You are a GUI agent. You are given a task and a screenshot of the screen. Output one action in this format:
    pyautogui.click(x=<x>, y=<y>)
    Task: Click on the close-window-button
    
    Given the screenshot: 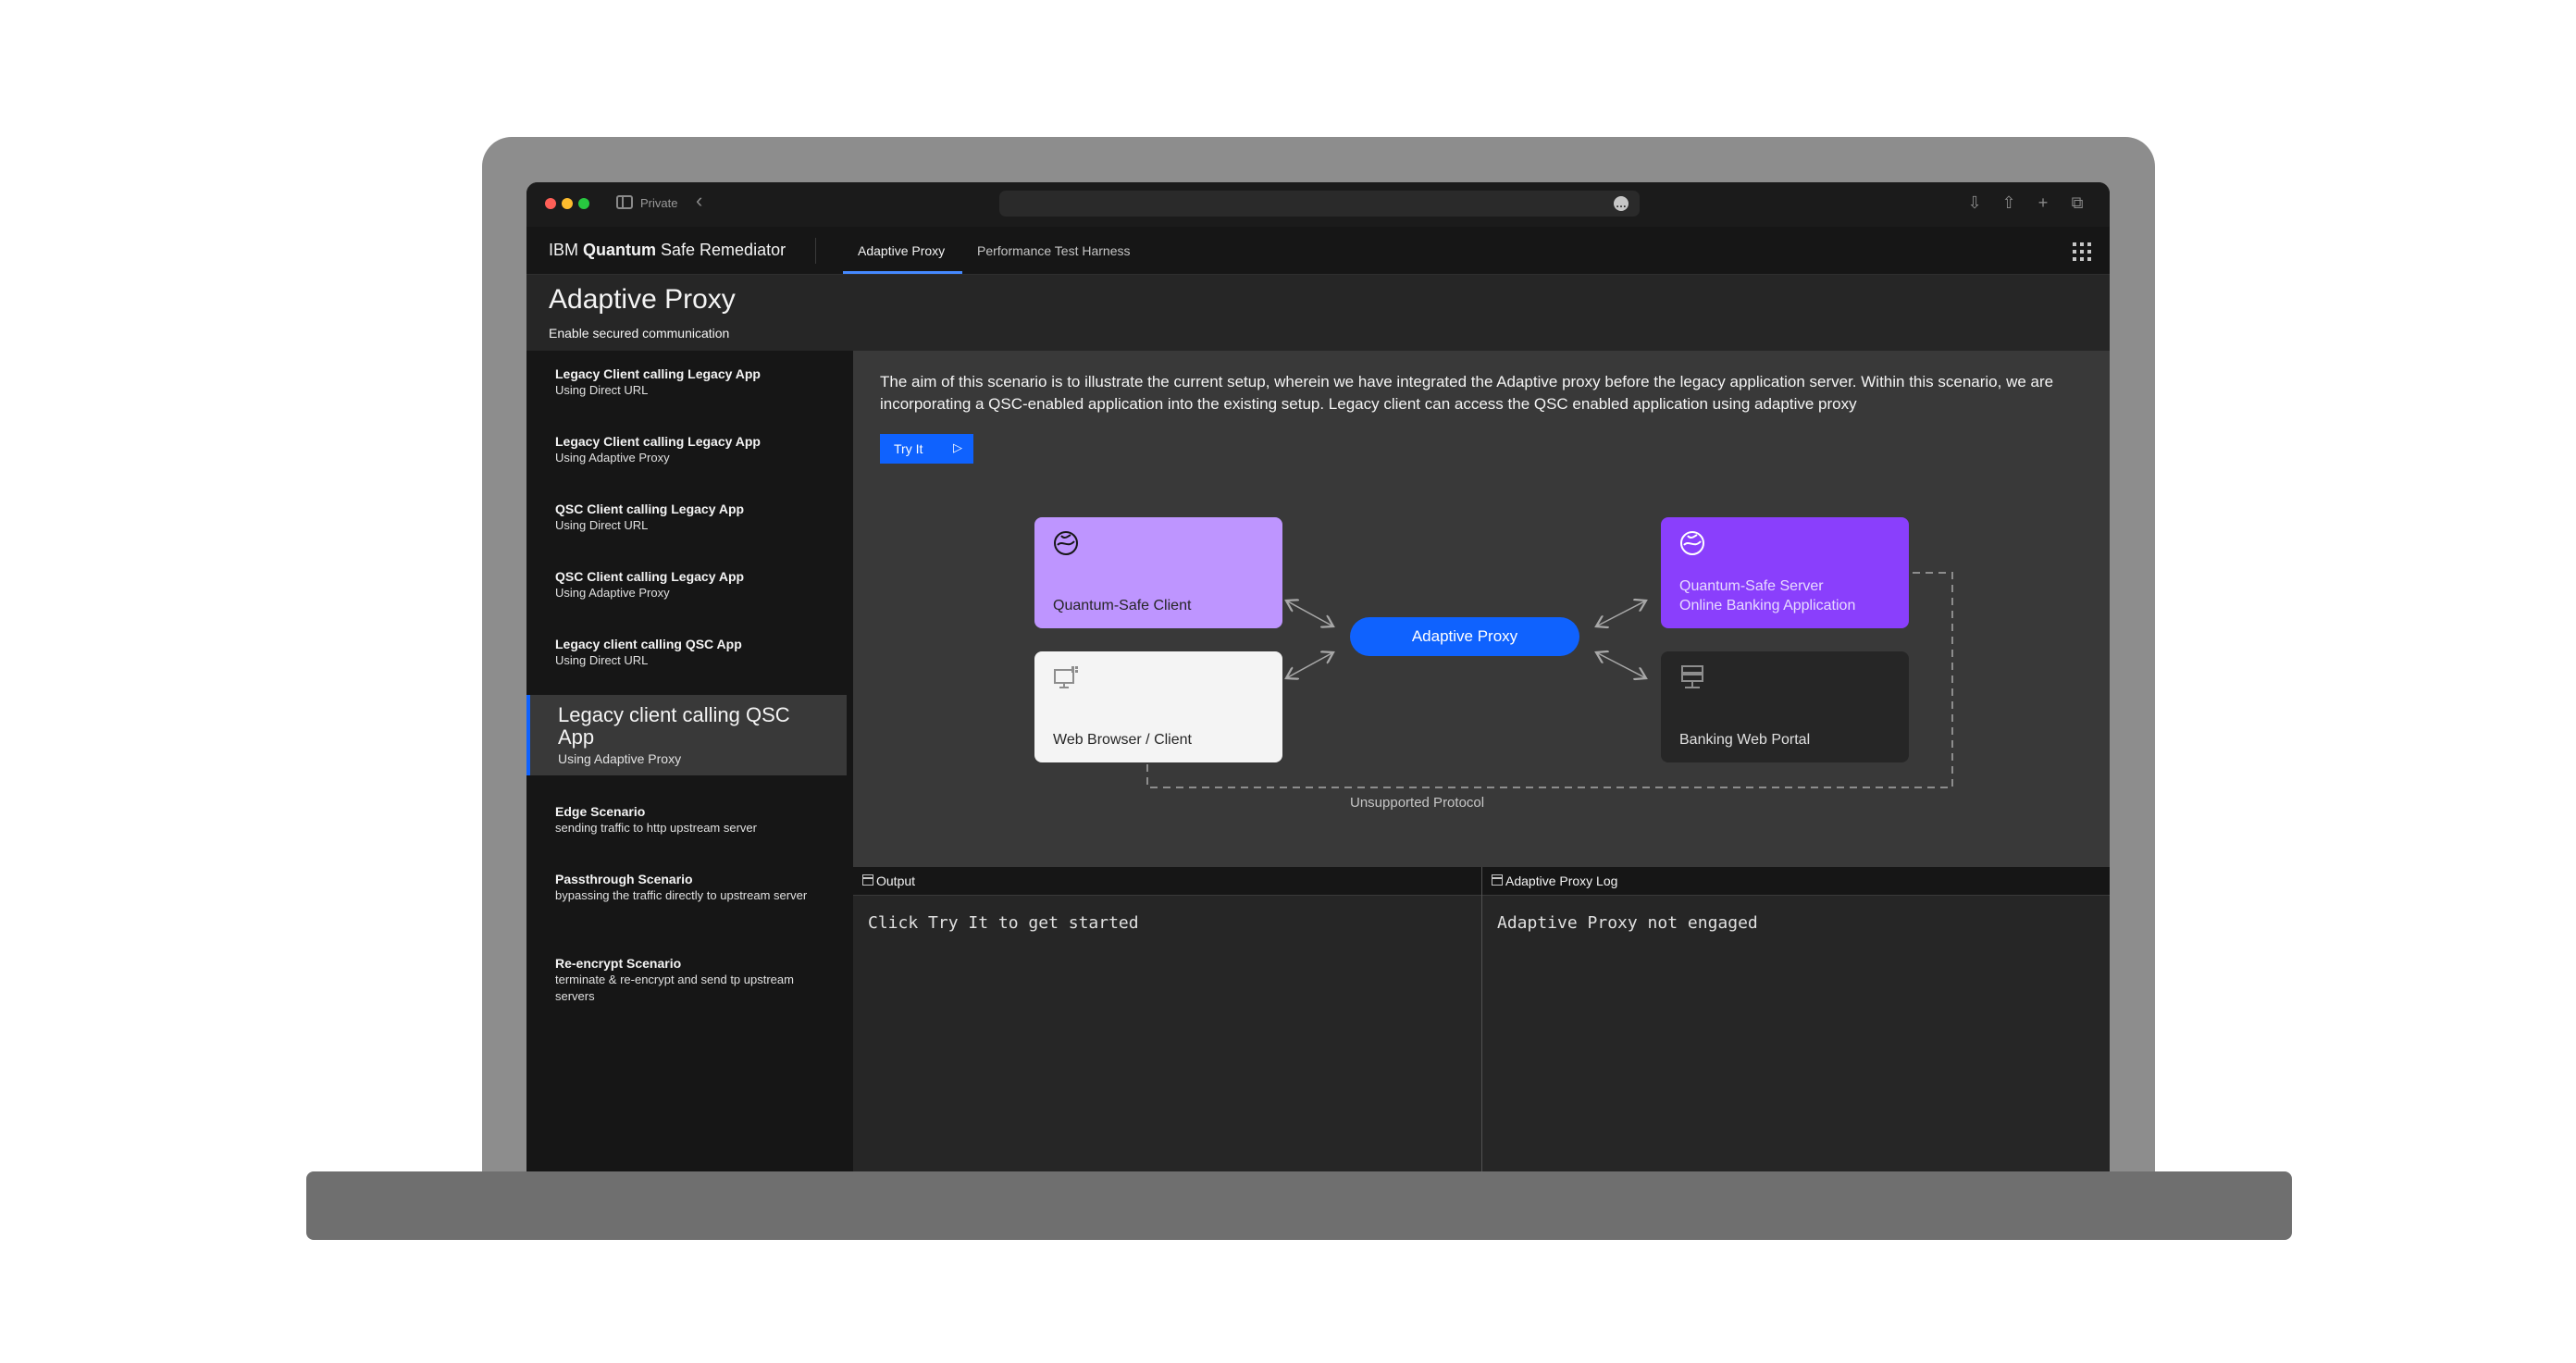 What is the action you would take?
    pyautogui.click(x=550, y=203)
    